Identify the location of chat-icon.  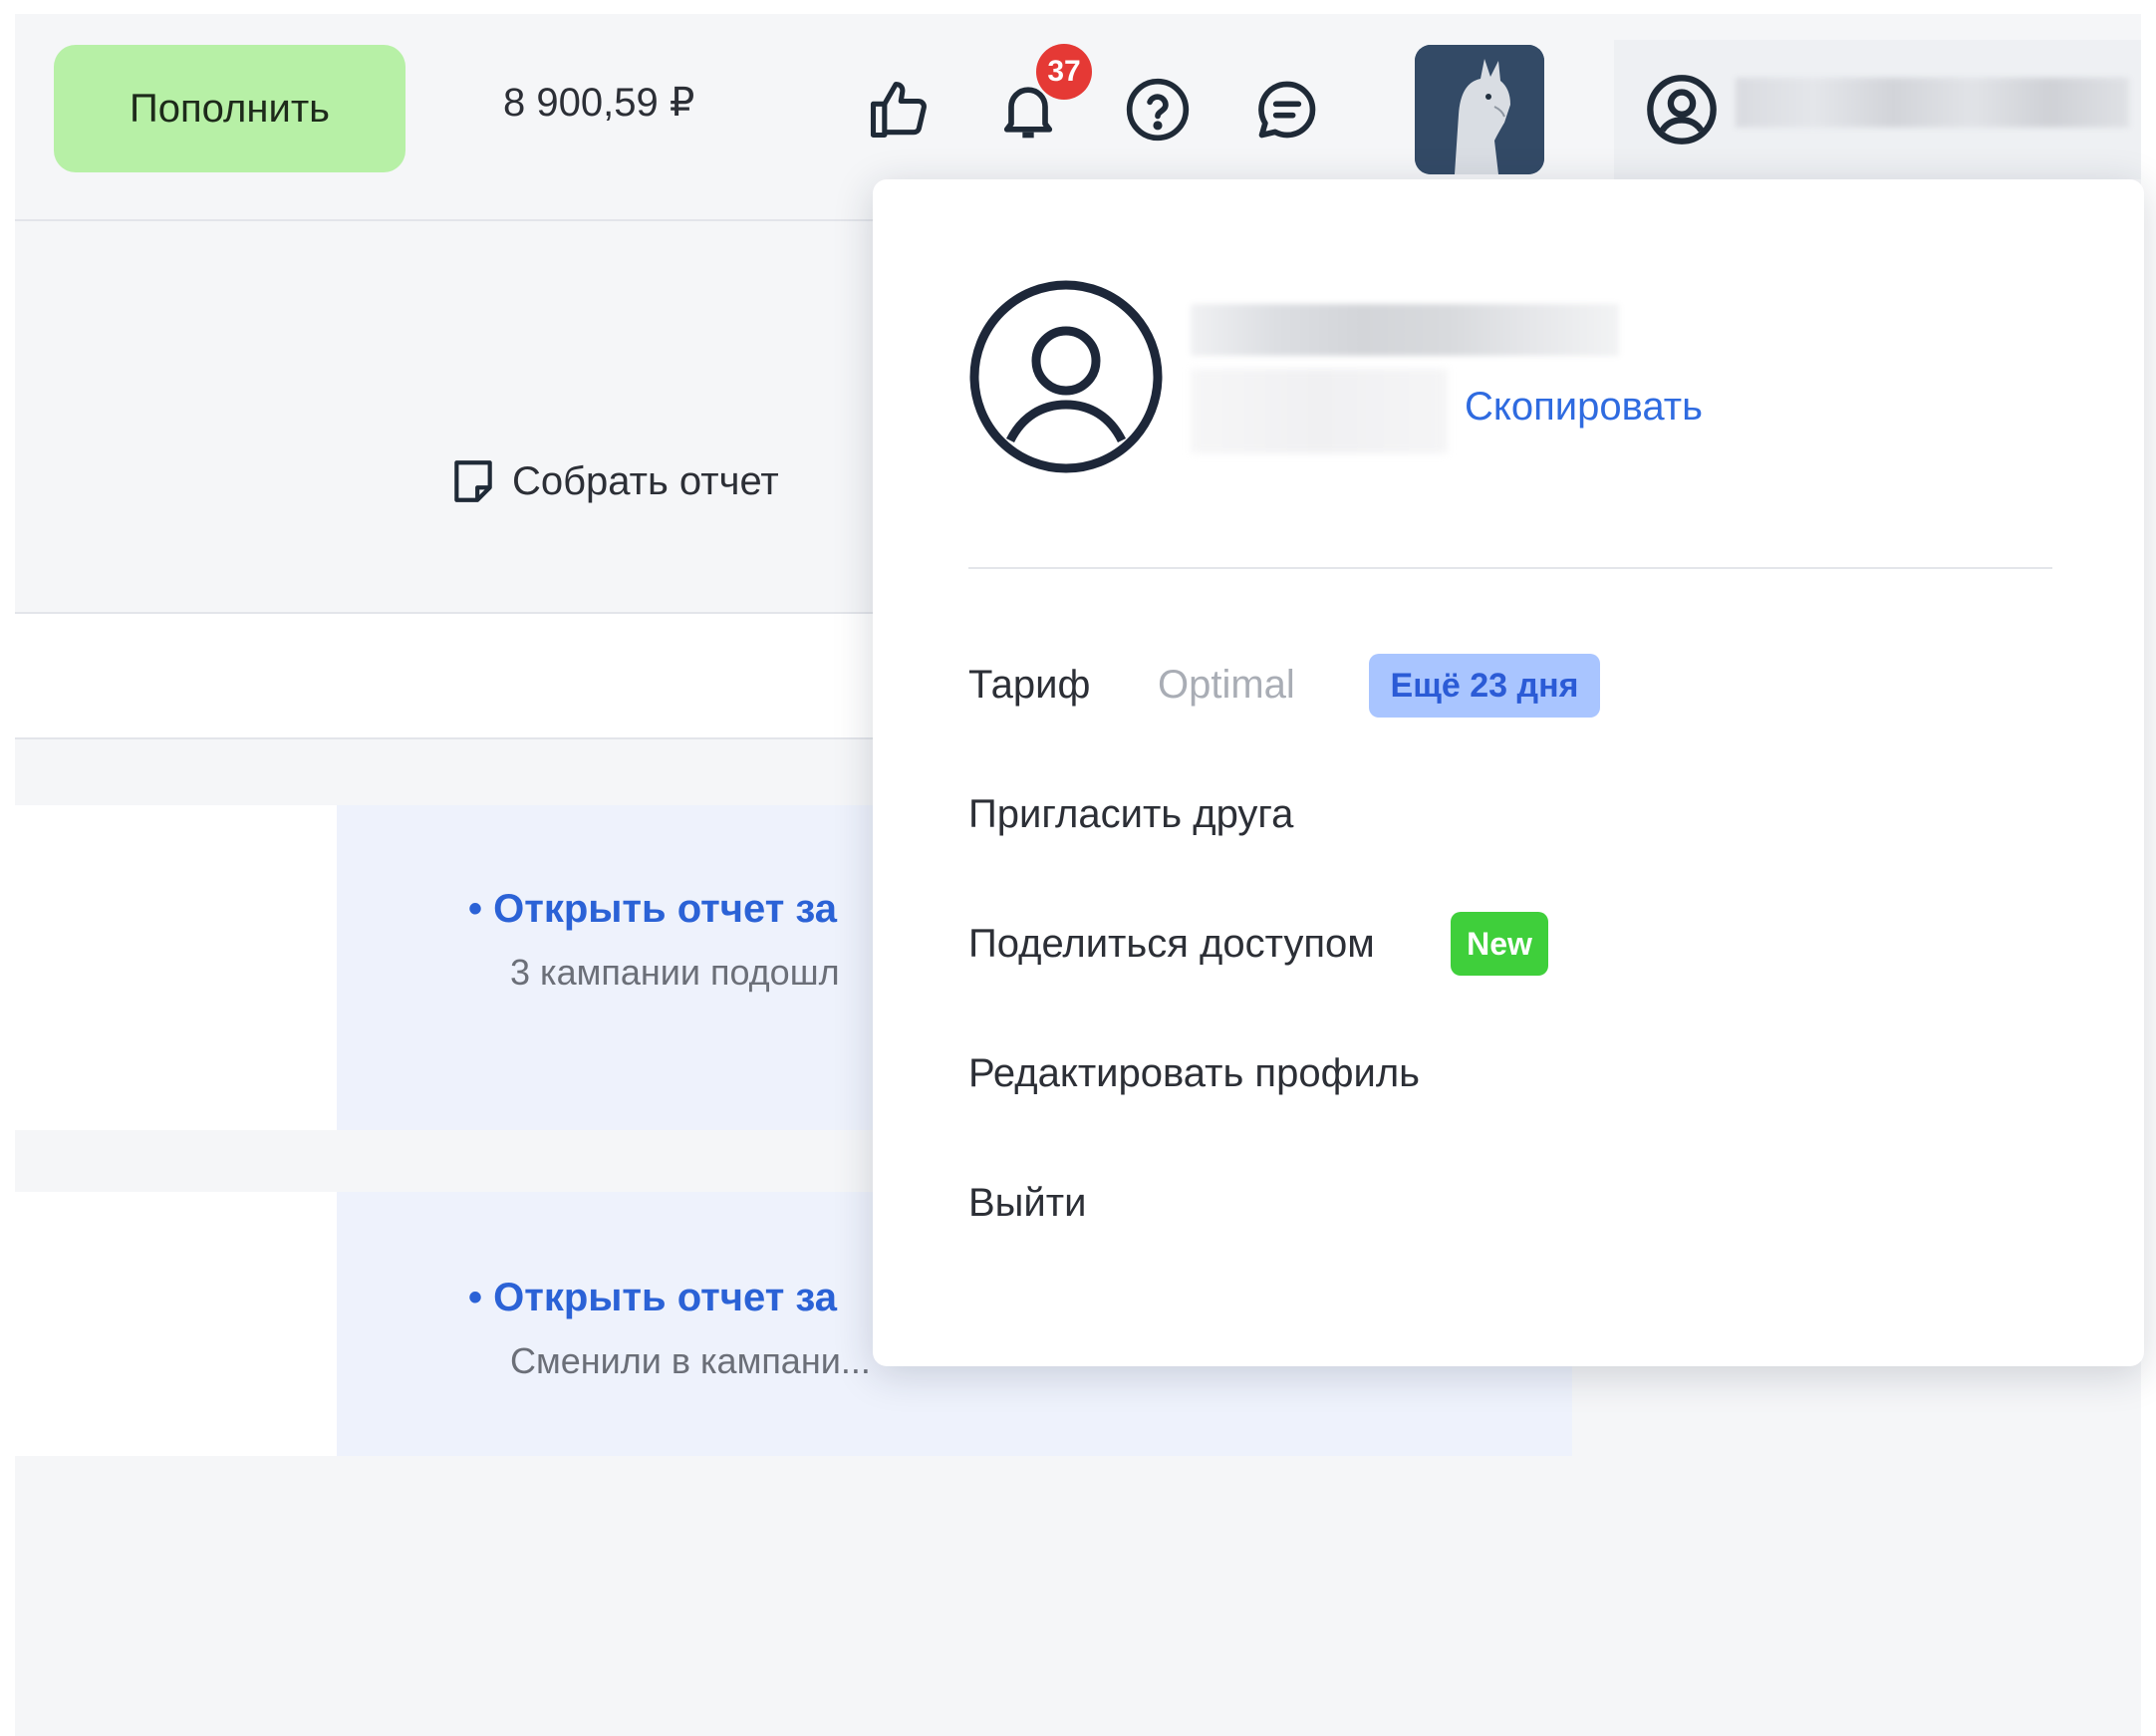
(1287, 109).